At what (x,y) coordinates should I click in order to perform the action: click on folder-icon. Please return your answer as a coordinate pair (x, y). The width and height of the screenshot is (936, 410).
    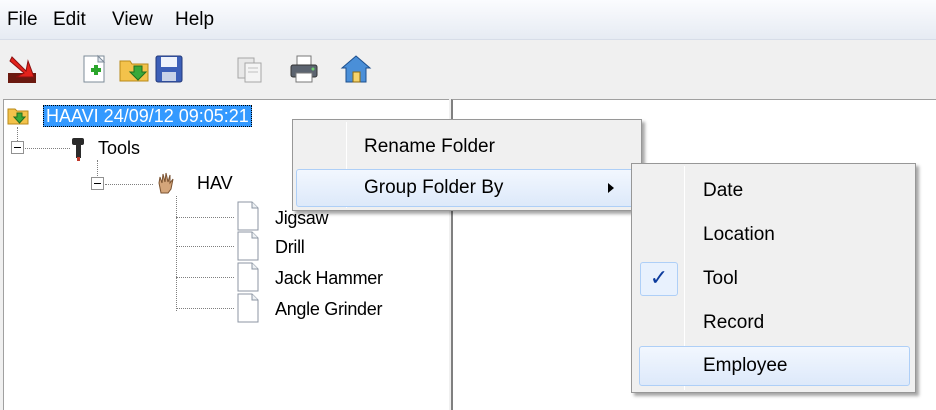
    Looking at the image, I should click on (18, 115).